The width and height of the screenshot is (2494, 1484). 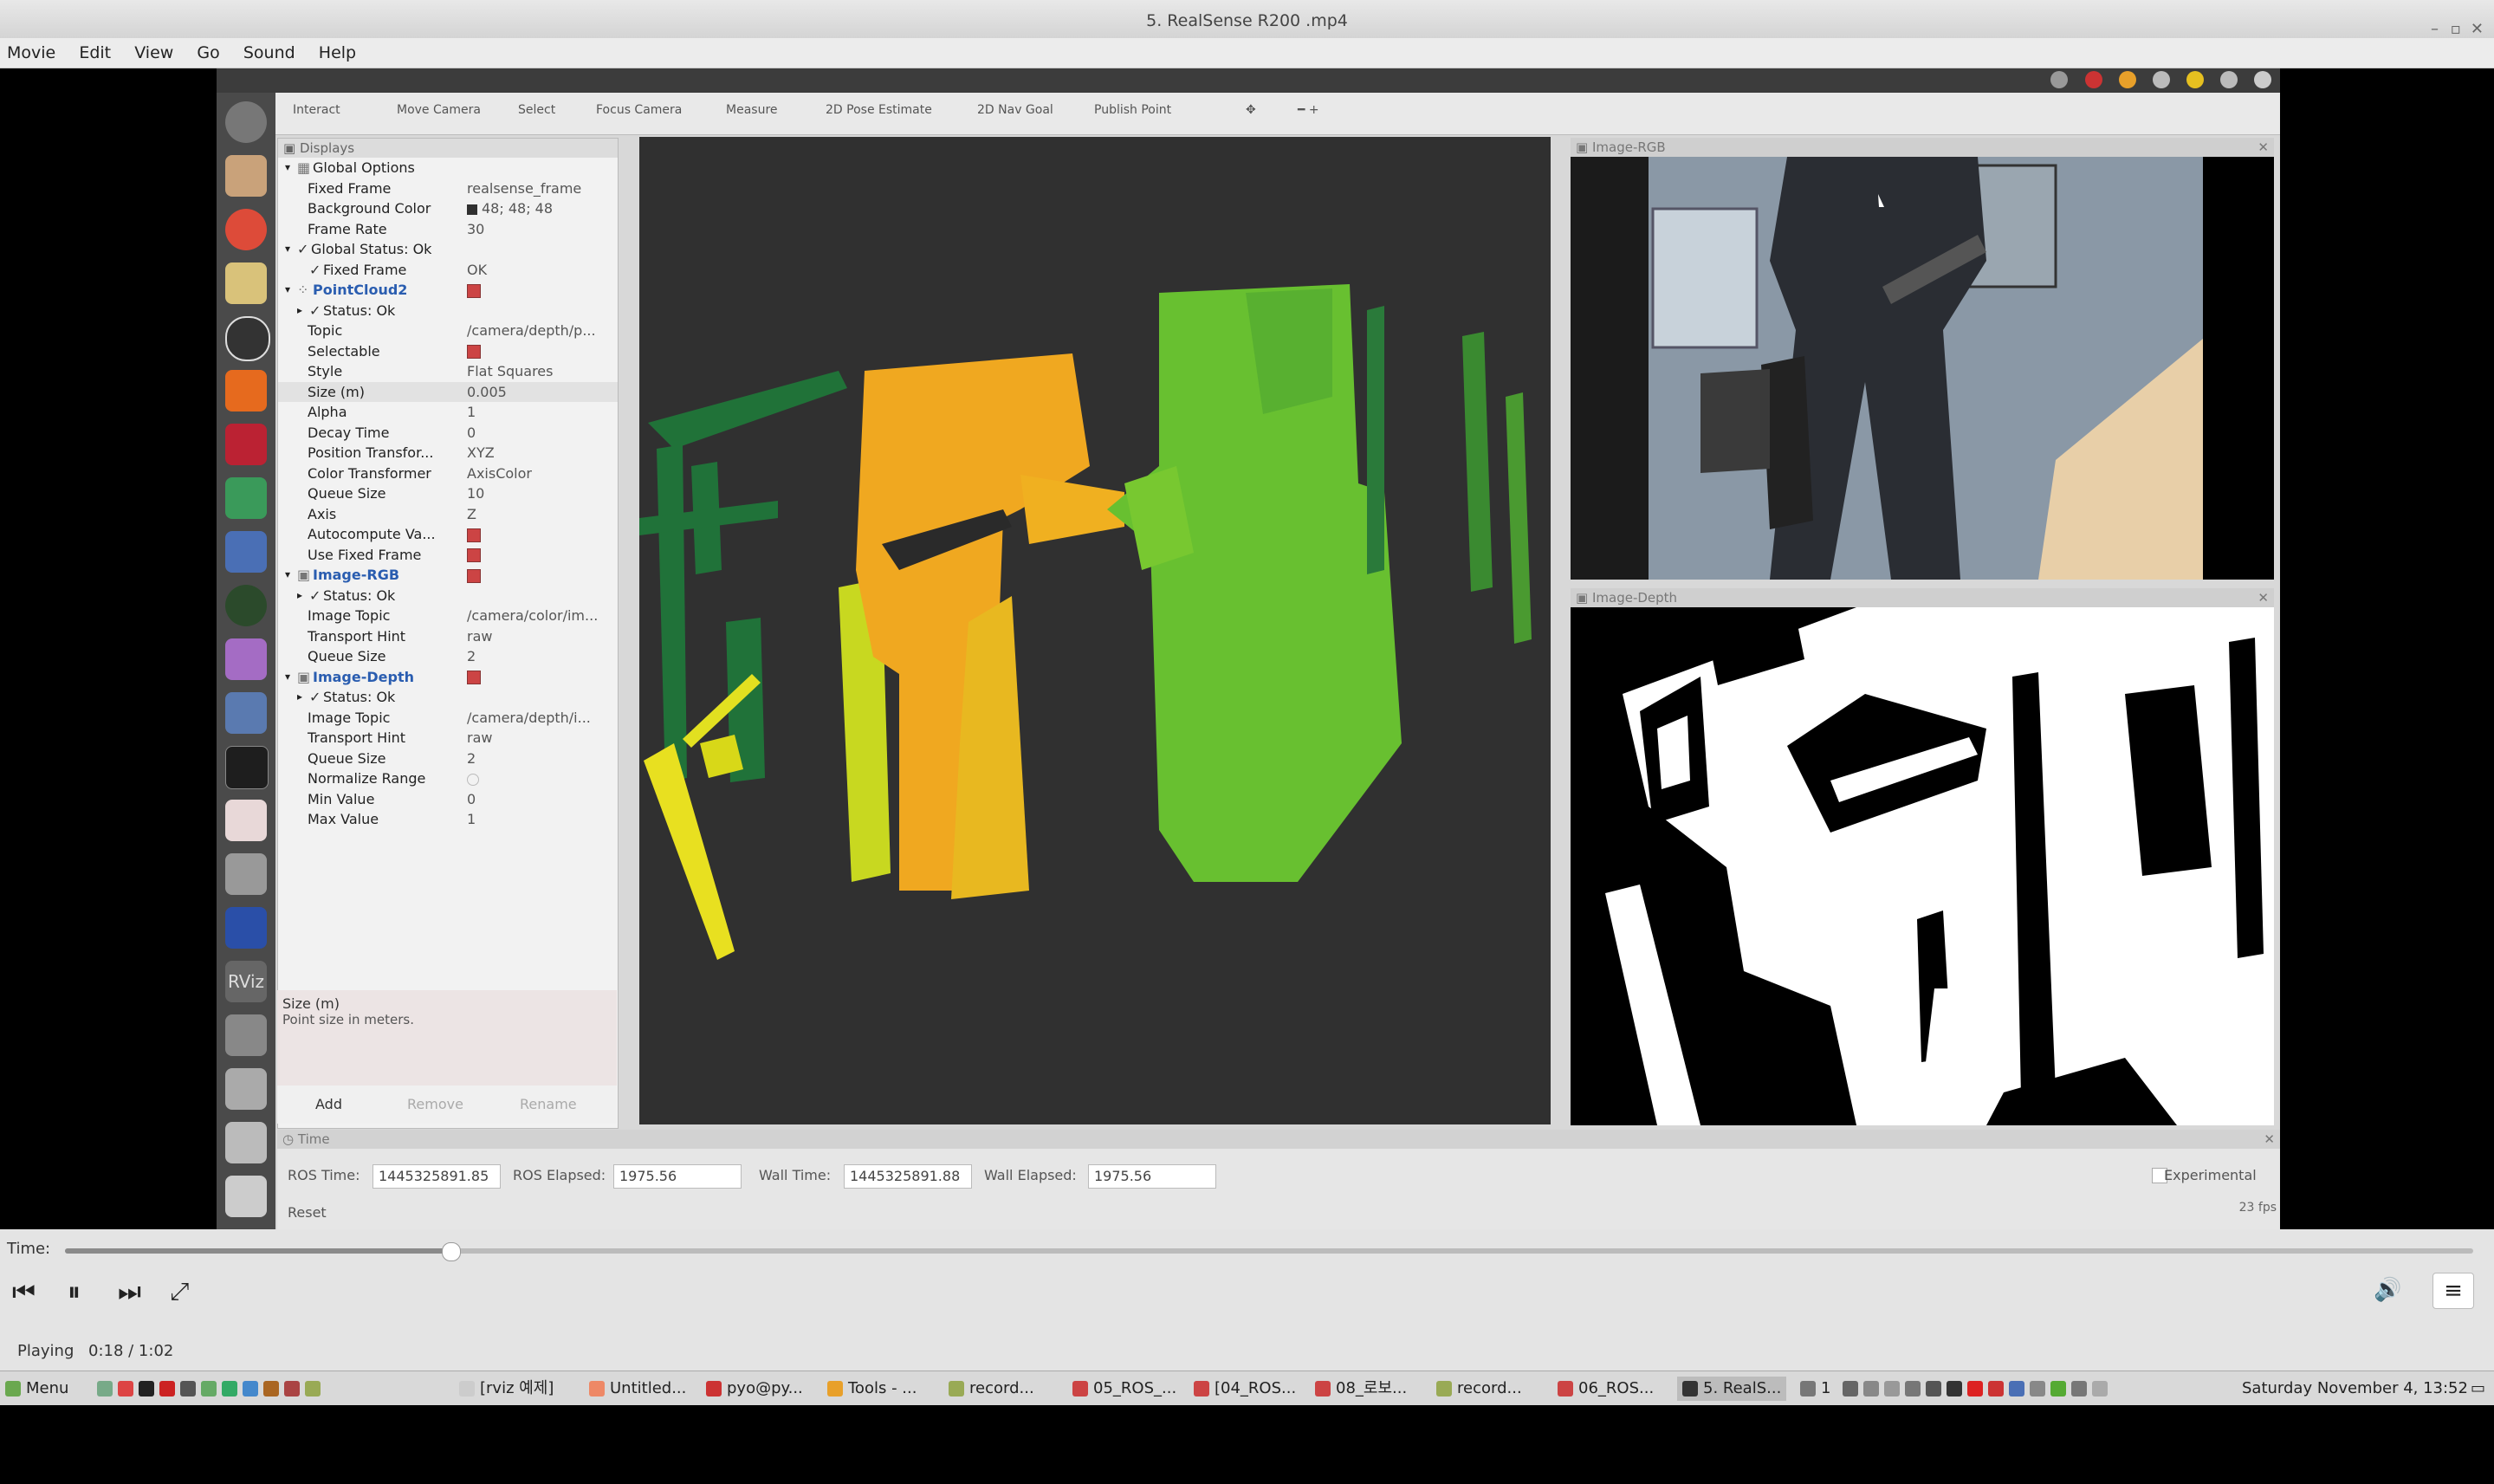 What do you see at coordinates (448, 636) in the screenshot?
I see `display-property-row: Transport Hint raw` at bounding box center [448, 636].